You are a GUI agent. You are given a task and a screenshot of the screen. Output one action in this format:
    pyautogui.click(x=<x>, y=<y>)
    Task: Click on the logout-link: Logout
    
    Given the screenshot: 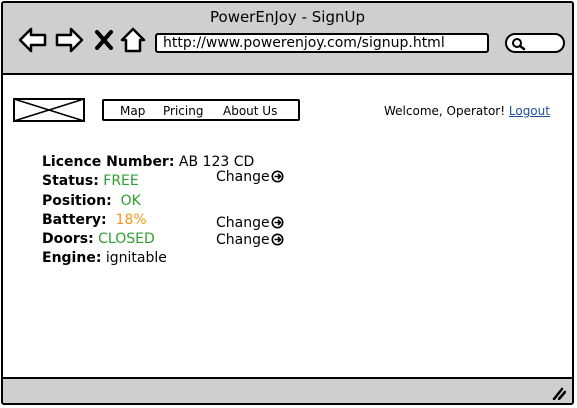 What is the action you would take?
    pyautogui.click(x=529, y=111)
    